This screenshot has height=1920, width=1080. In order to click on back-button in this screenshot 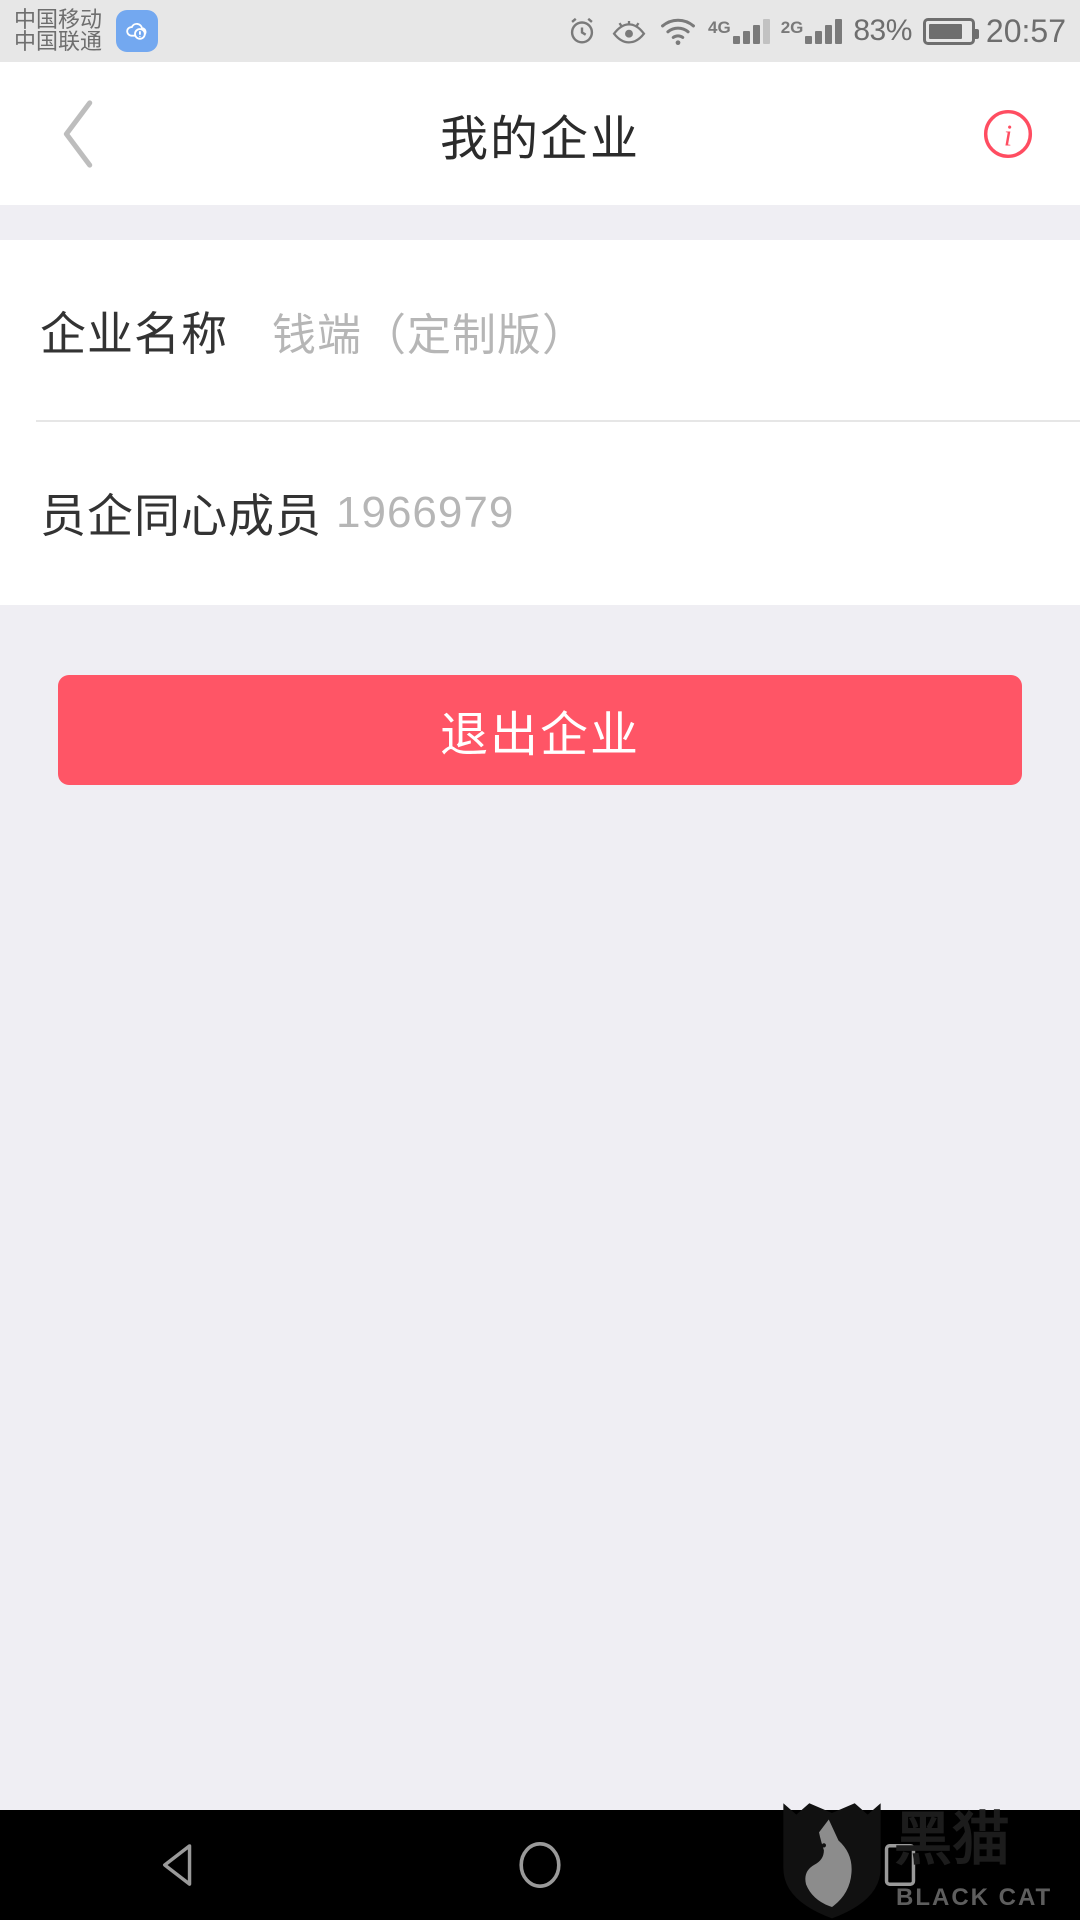, I will do `click(80, 133)`.